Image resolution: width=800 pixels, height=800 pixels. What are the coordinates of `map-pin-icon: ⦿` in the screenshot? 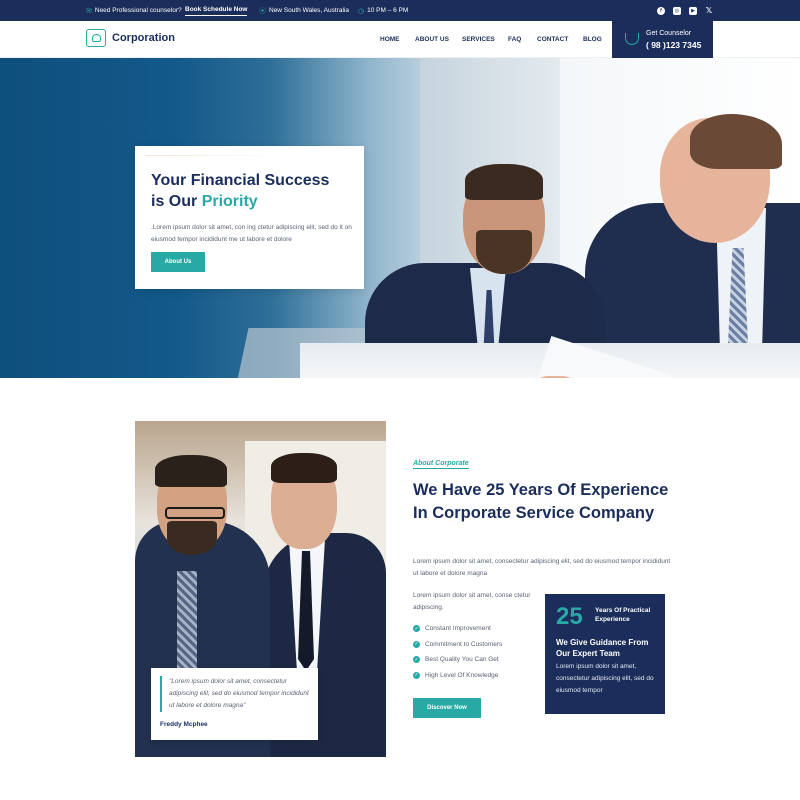 It's located at (262, 11).